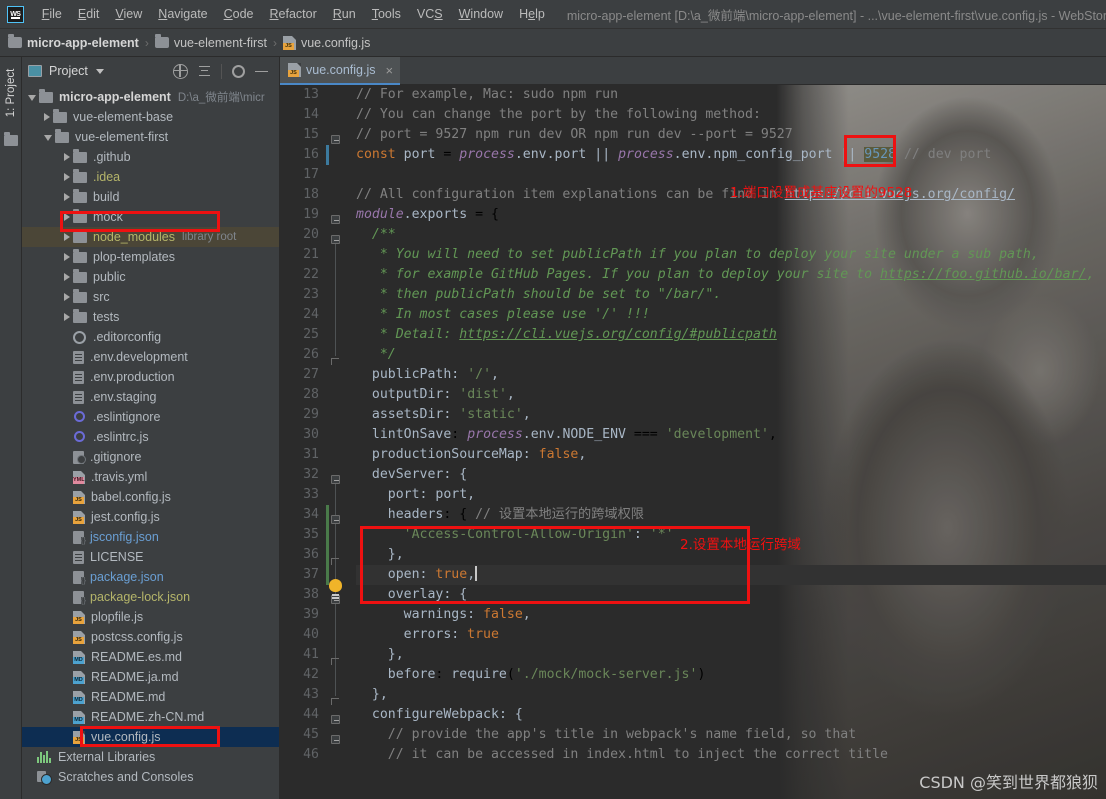 The width and height of the screenshot is (1106, 799). I want to click on settings-gear-icon, so click(238, 71).